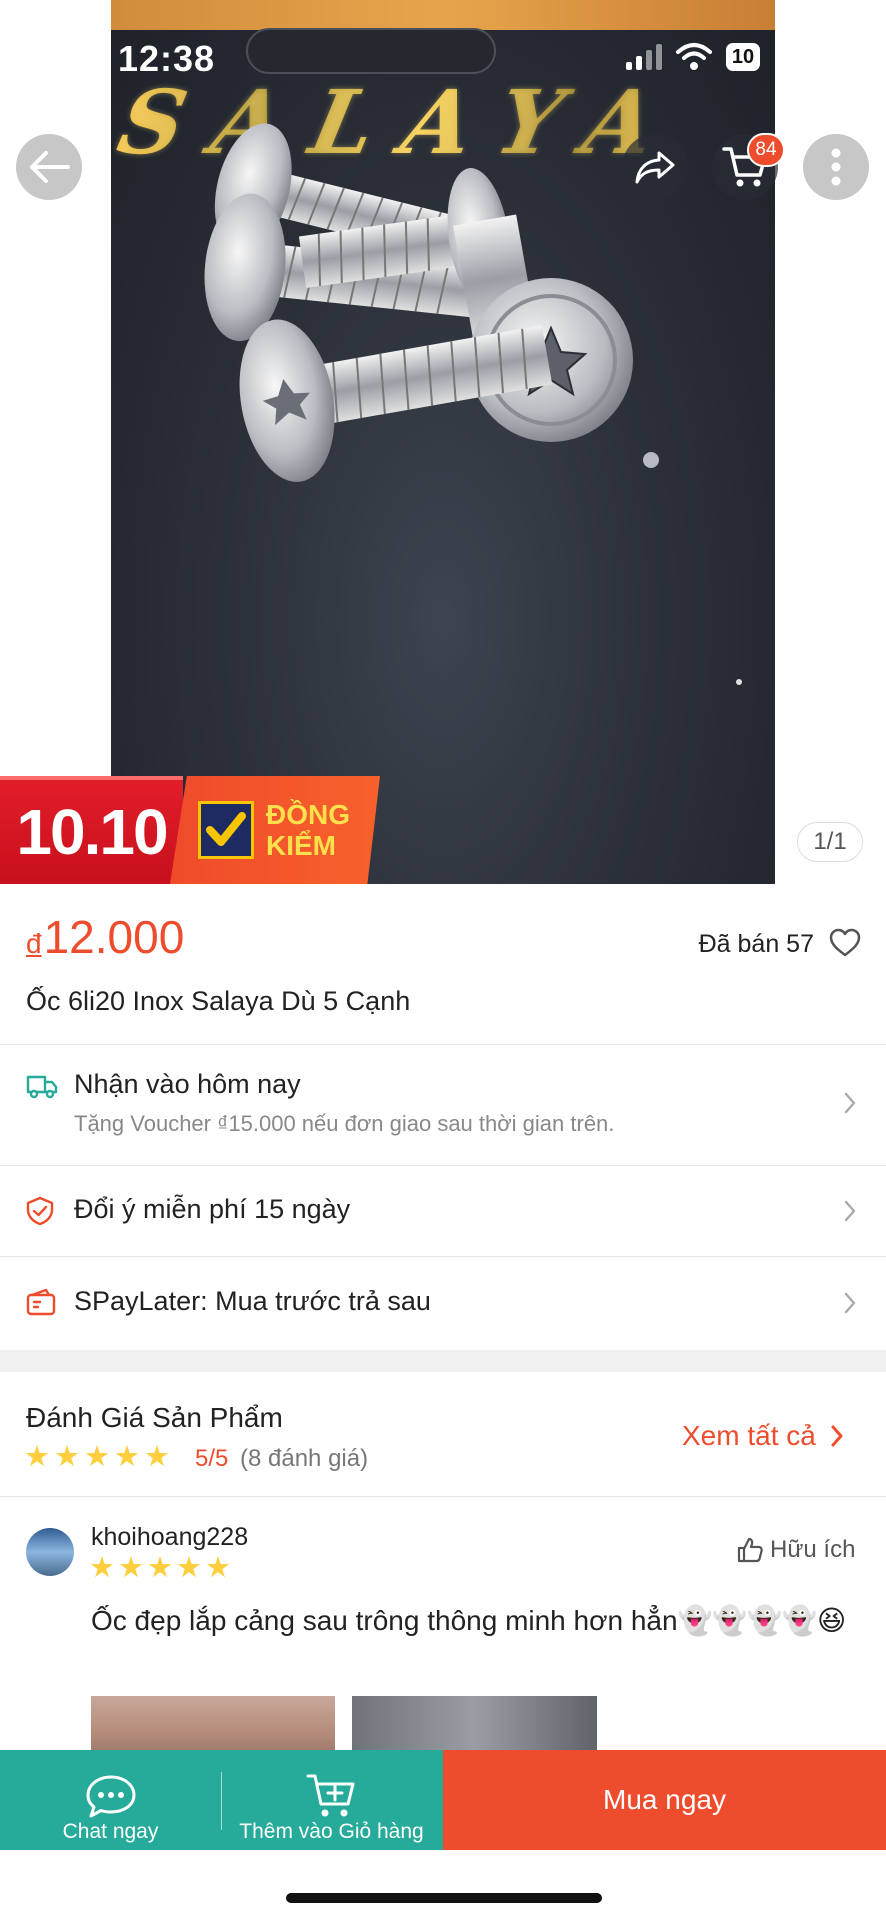 The image size is (886, 1920). Describe the element at coordinates (91, 830) in the screenshot. I see `promo-1010-badge: 10.10` at that location.